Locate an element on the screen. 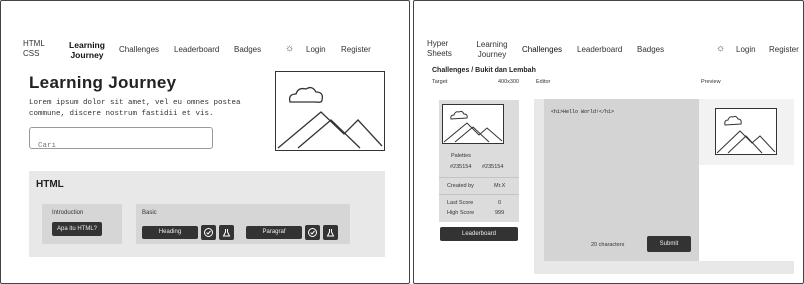  target-size: 400x300 is located at coordinates (509, 82).